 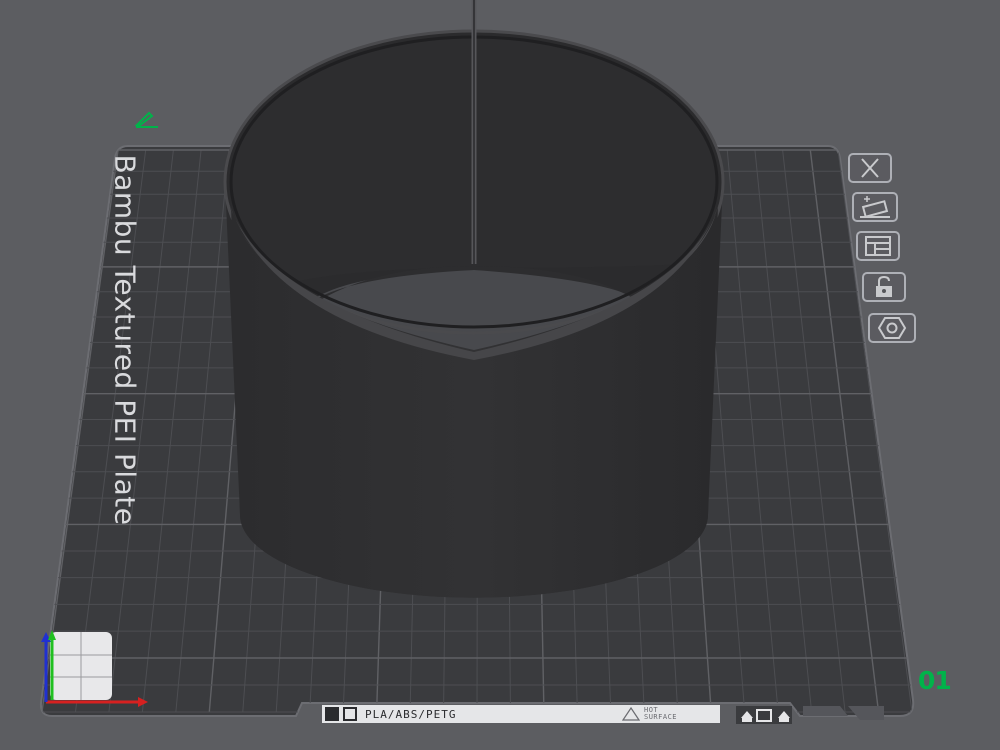 I want to click on arrange-icon, so click(x=878, y=246).